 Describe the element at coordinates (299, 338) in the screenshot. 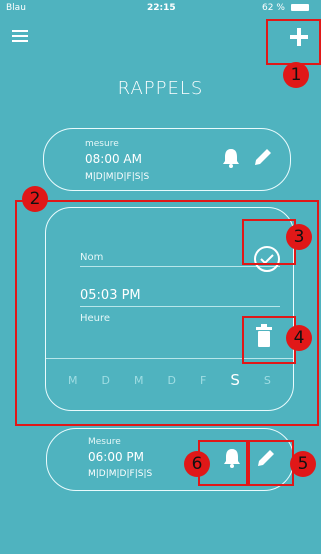

I see `annotation-badge: 4` at that location.